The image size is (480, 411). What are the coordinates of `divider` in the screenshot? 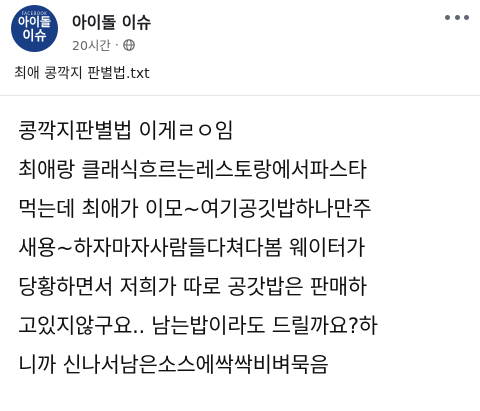 It's located at (240, 95).